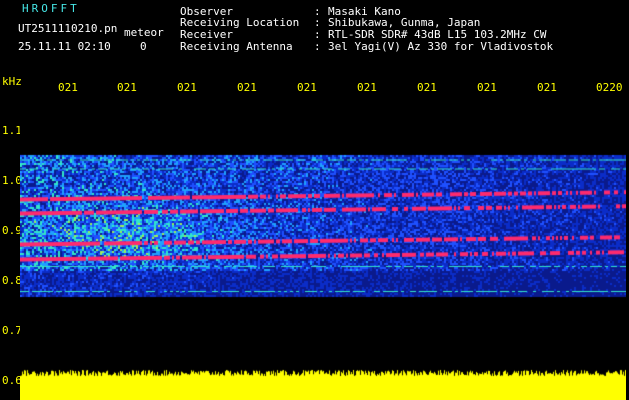 The width and height of the screenshot is (629, 400). What do you see at coordinates (206, 34) in the screenshot?
I see `receiver-label: Receiver` at bounding box center [206, 34].